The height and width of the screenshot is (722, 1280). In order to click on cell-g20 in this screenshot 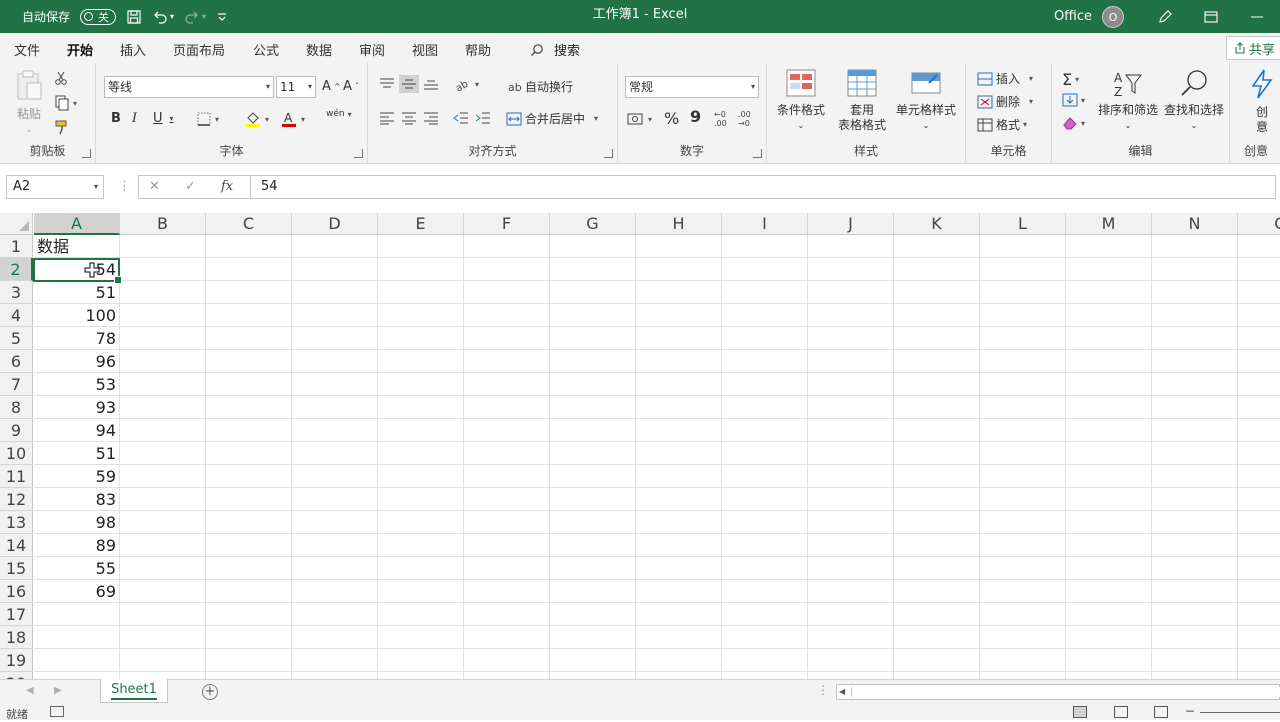, I will do `click(593, 675)`.